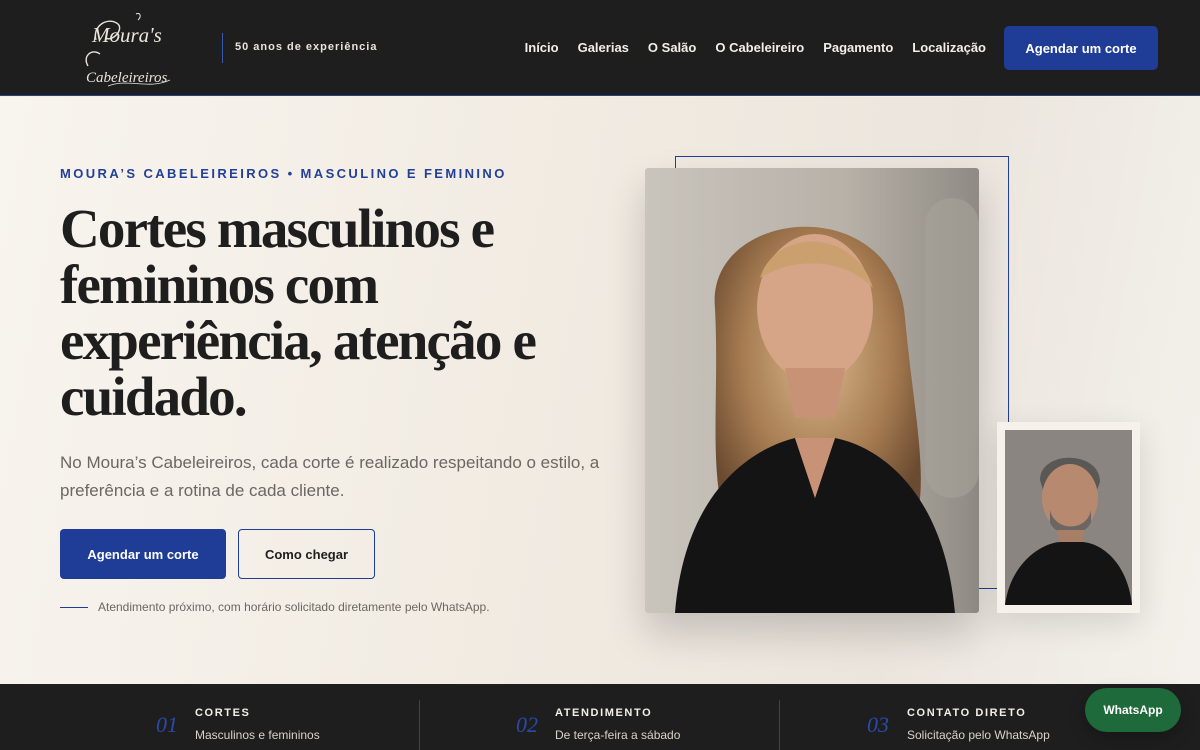 The width and height of the screenshot is (1200, 750). I want to click on man-portrait-card, so click(1068, 517).